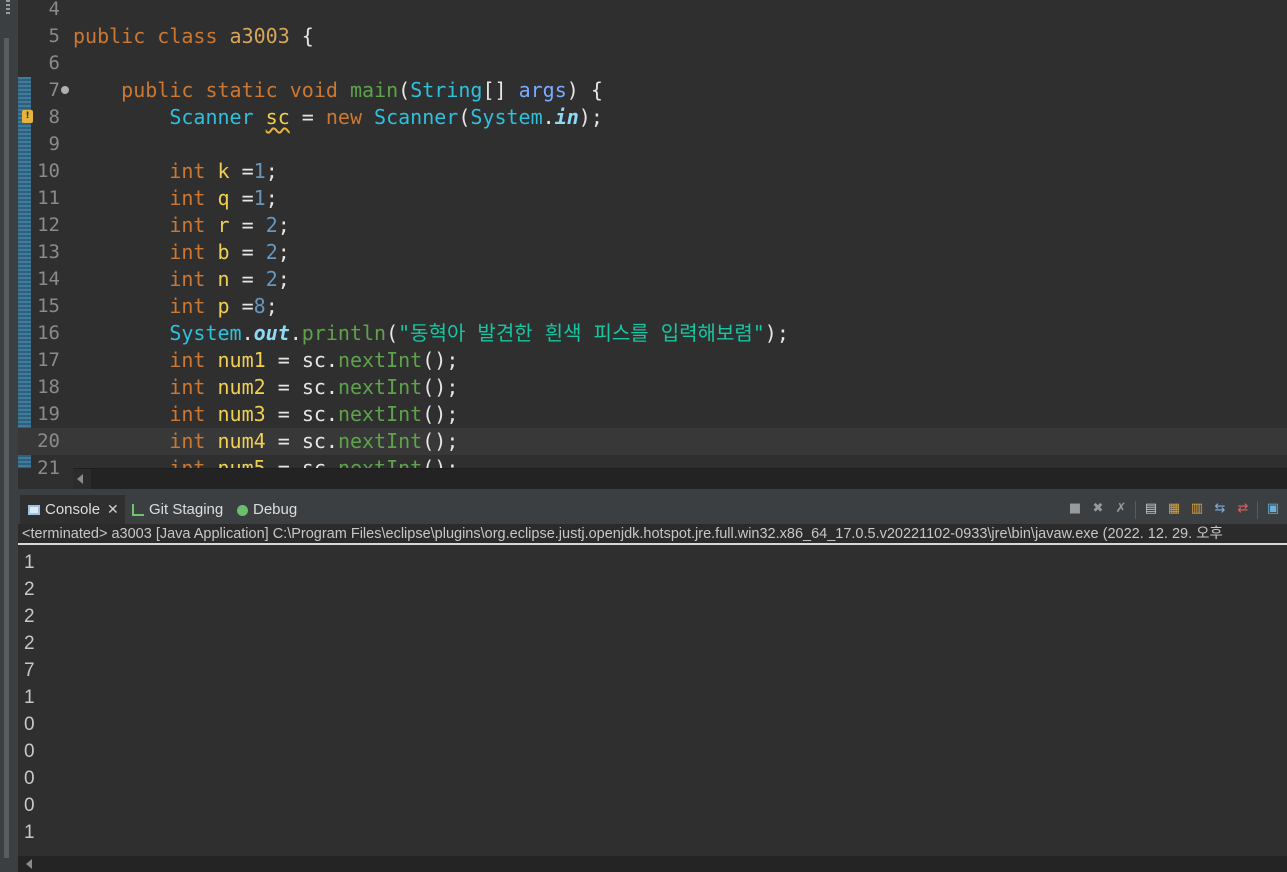 The width and height of the screenshot is (1287, 872). Describe the element at coordinates (1174, 509) in the screenshot. I see `word-wrap-icon: ▦` at that location.